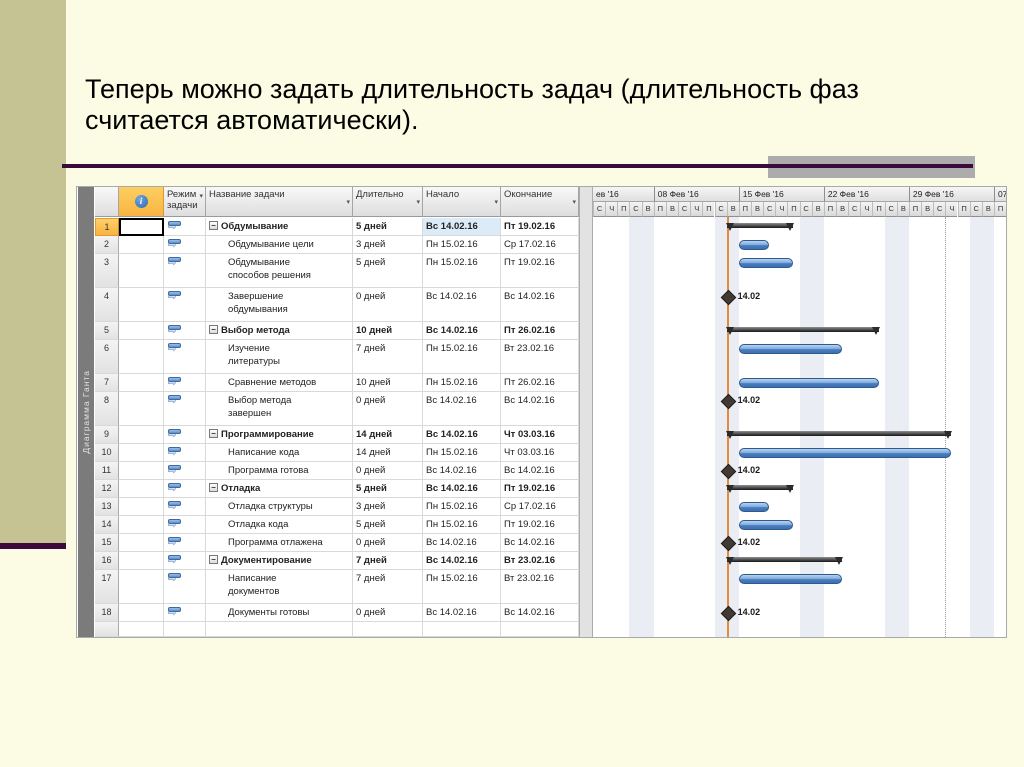 The image size is (1024, 767). Describe the element at coordinates (279, 489) in the screenshot. I see `cell-task-name: − Отладка` at that location.